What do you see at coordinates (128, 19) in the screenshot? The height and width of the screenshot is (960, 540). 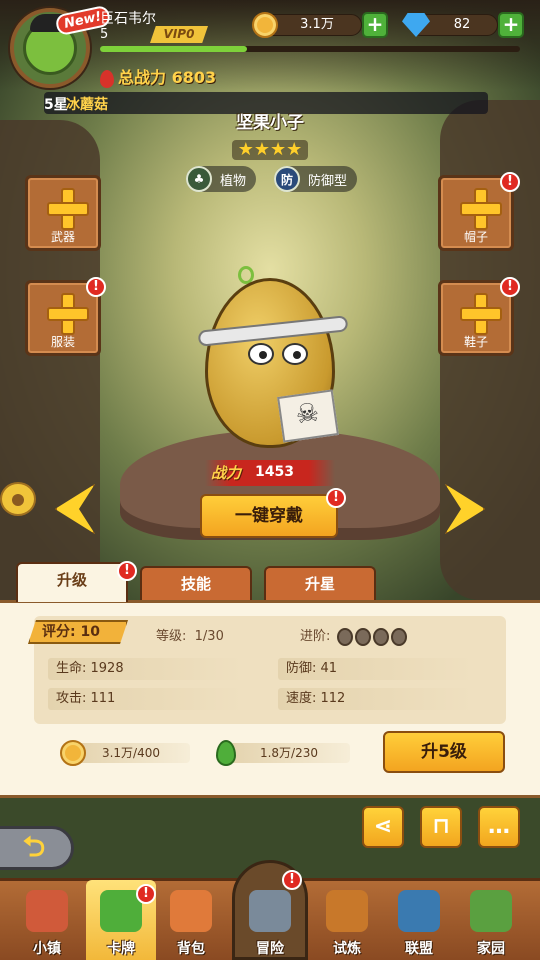 I see `player-name: 巨石韦尔` at bounding box center [128, 19].